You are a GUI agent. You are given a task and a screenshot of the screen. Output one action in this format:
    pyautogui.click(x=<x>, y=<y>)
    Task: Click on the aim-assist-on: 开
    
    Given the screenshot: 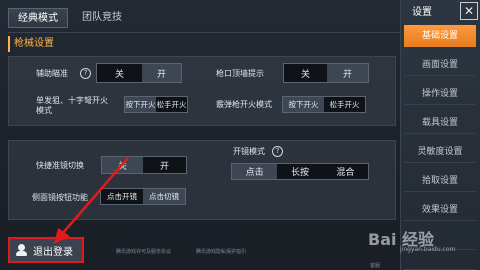 What is the action you would take?
    pyautogui.click(x=161, y=73)
    